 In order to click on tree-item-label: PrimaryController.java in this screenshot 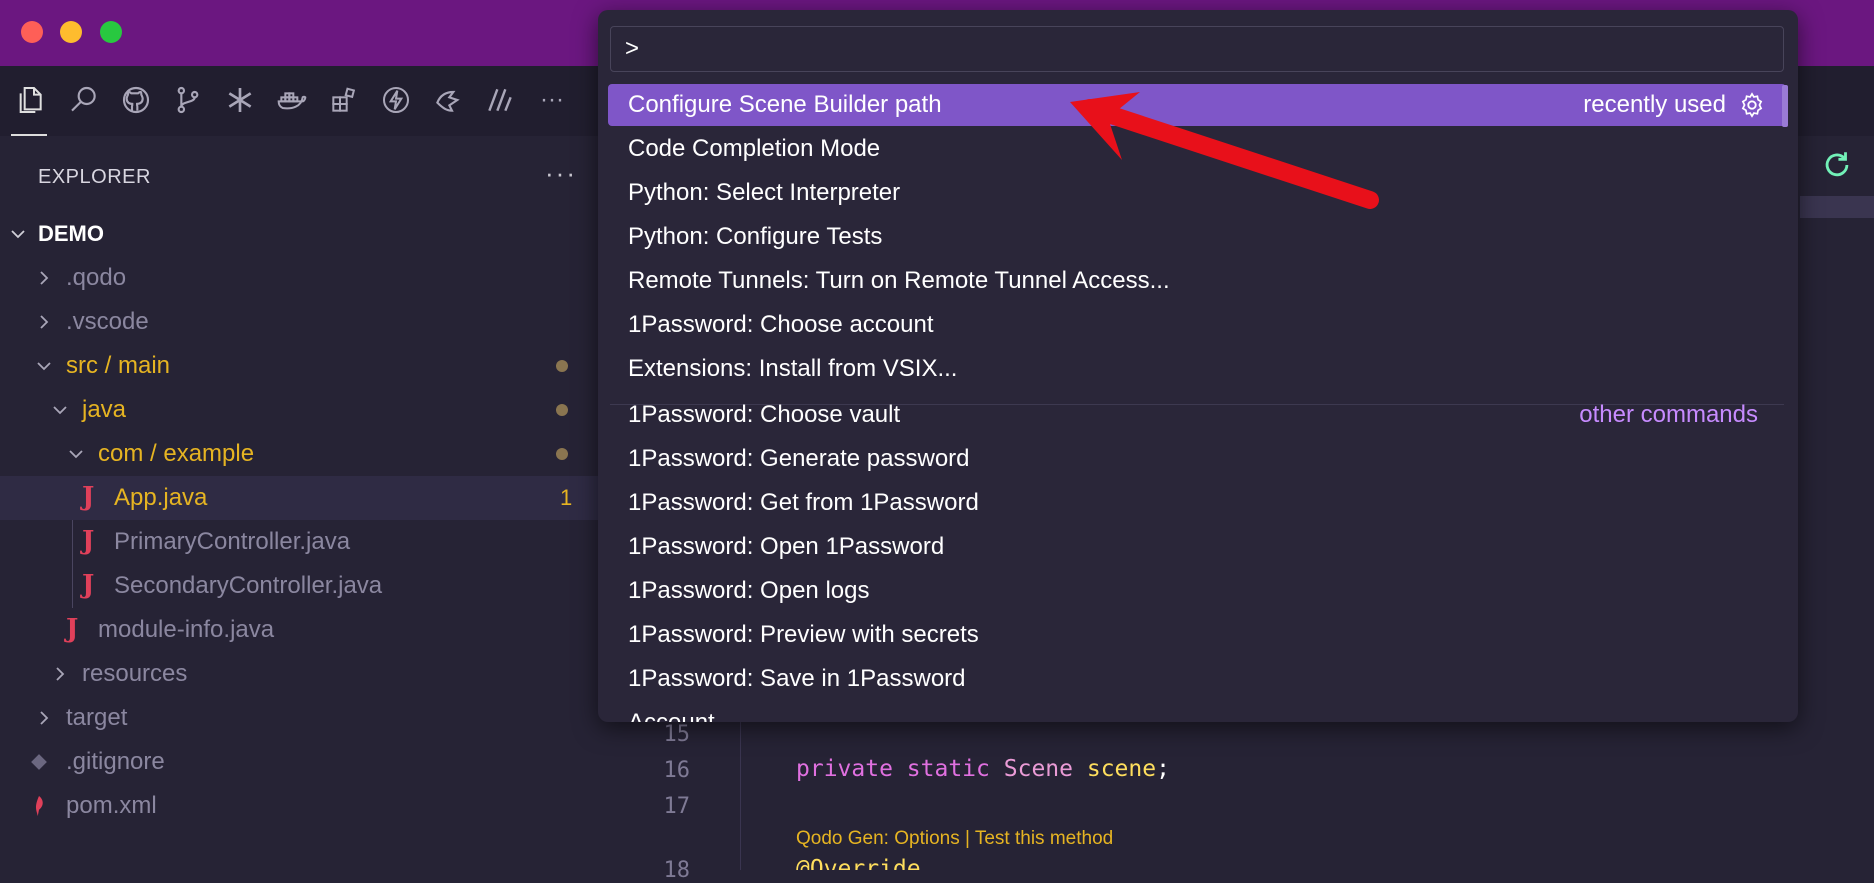, I will do `click(232, 541)`.